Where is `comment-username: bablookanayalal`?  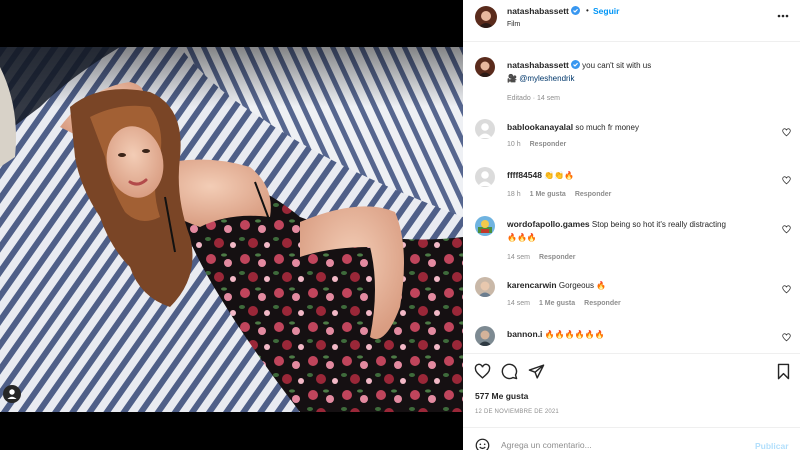
comment-username: bablookanayalal is located at coordinates (540, 127).